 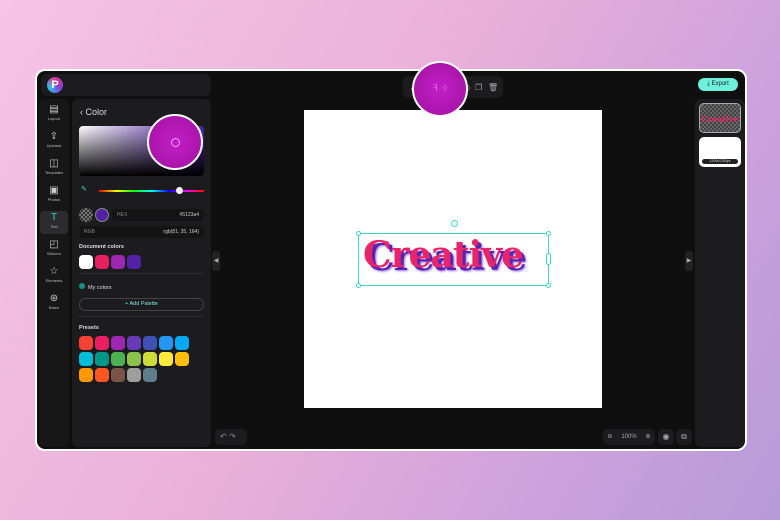 I want to click on rgb-label: RGB, so click(x=89, y=232).